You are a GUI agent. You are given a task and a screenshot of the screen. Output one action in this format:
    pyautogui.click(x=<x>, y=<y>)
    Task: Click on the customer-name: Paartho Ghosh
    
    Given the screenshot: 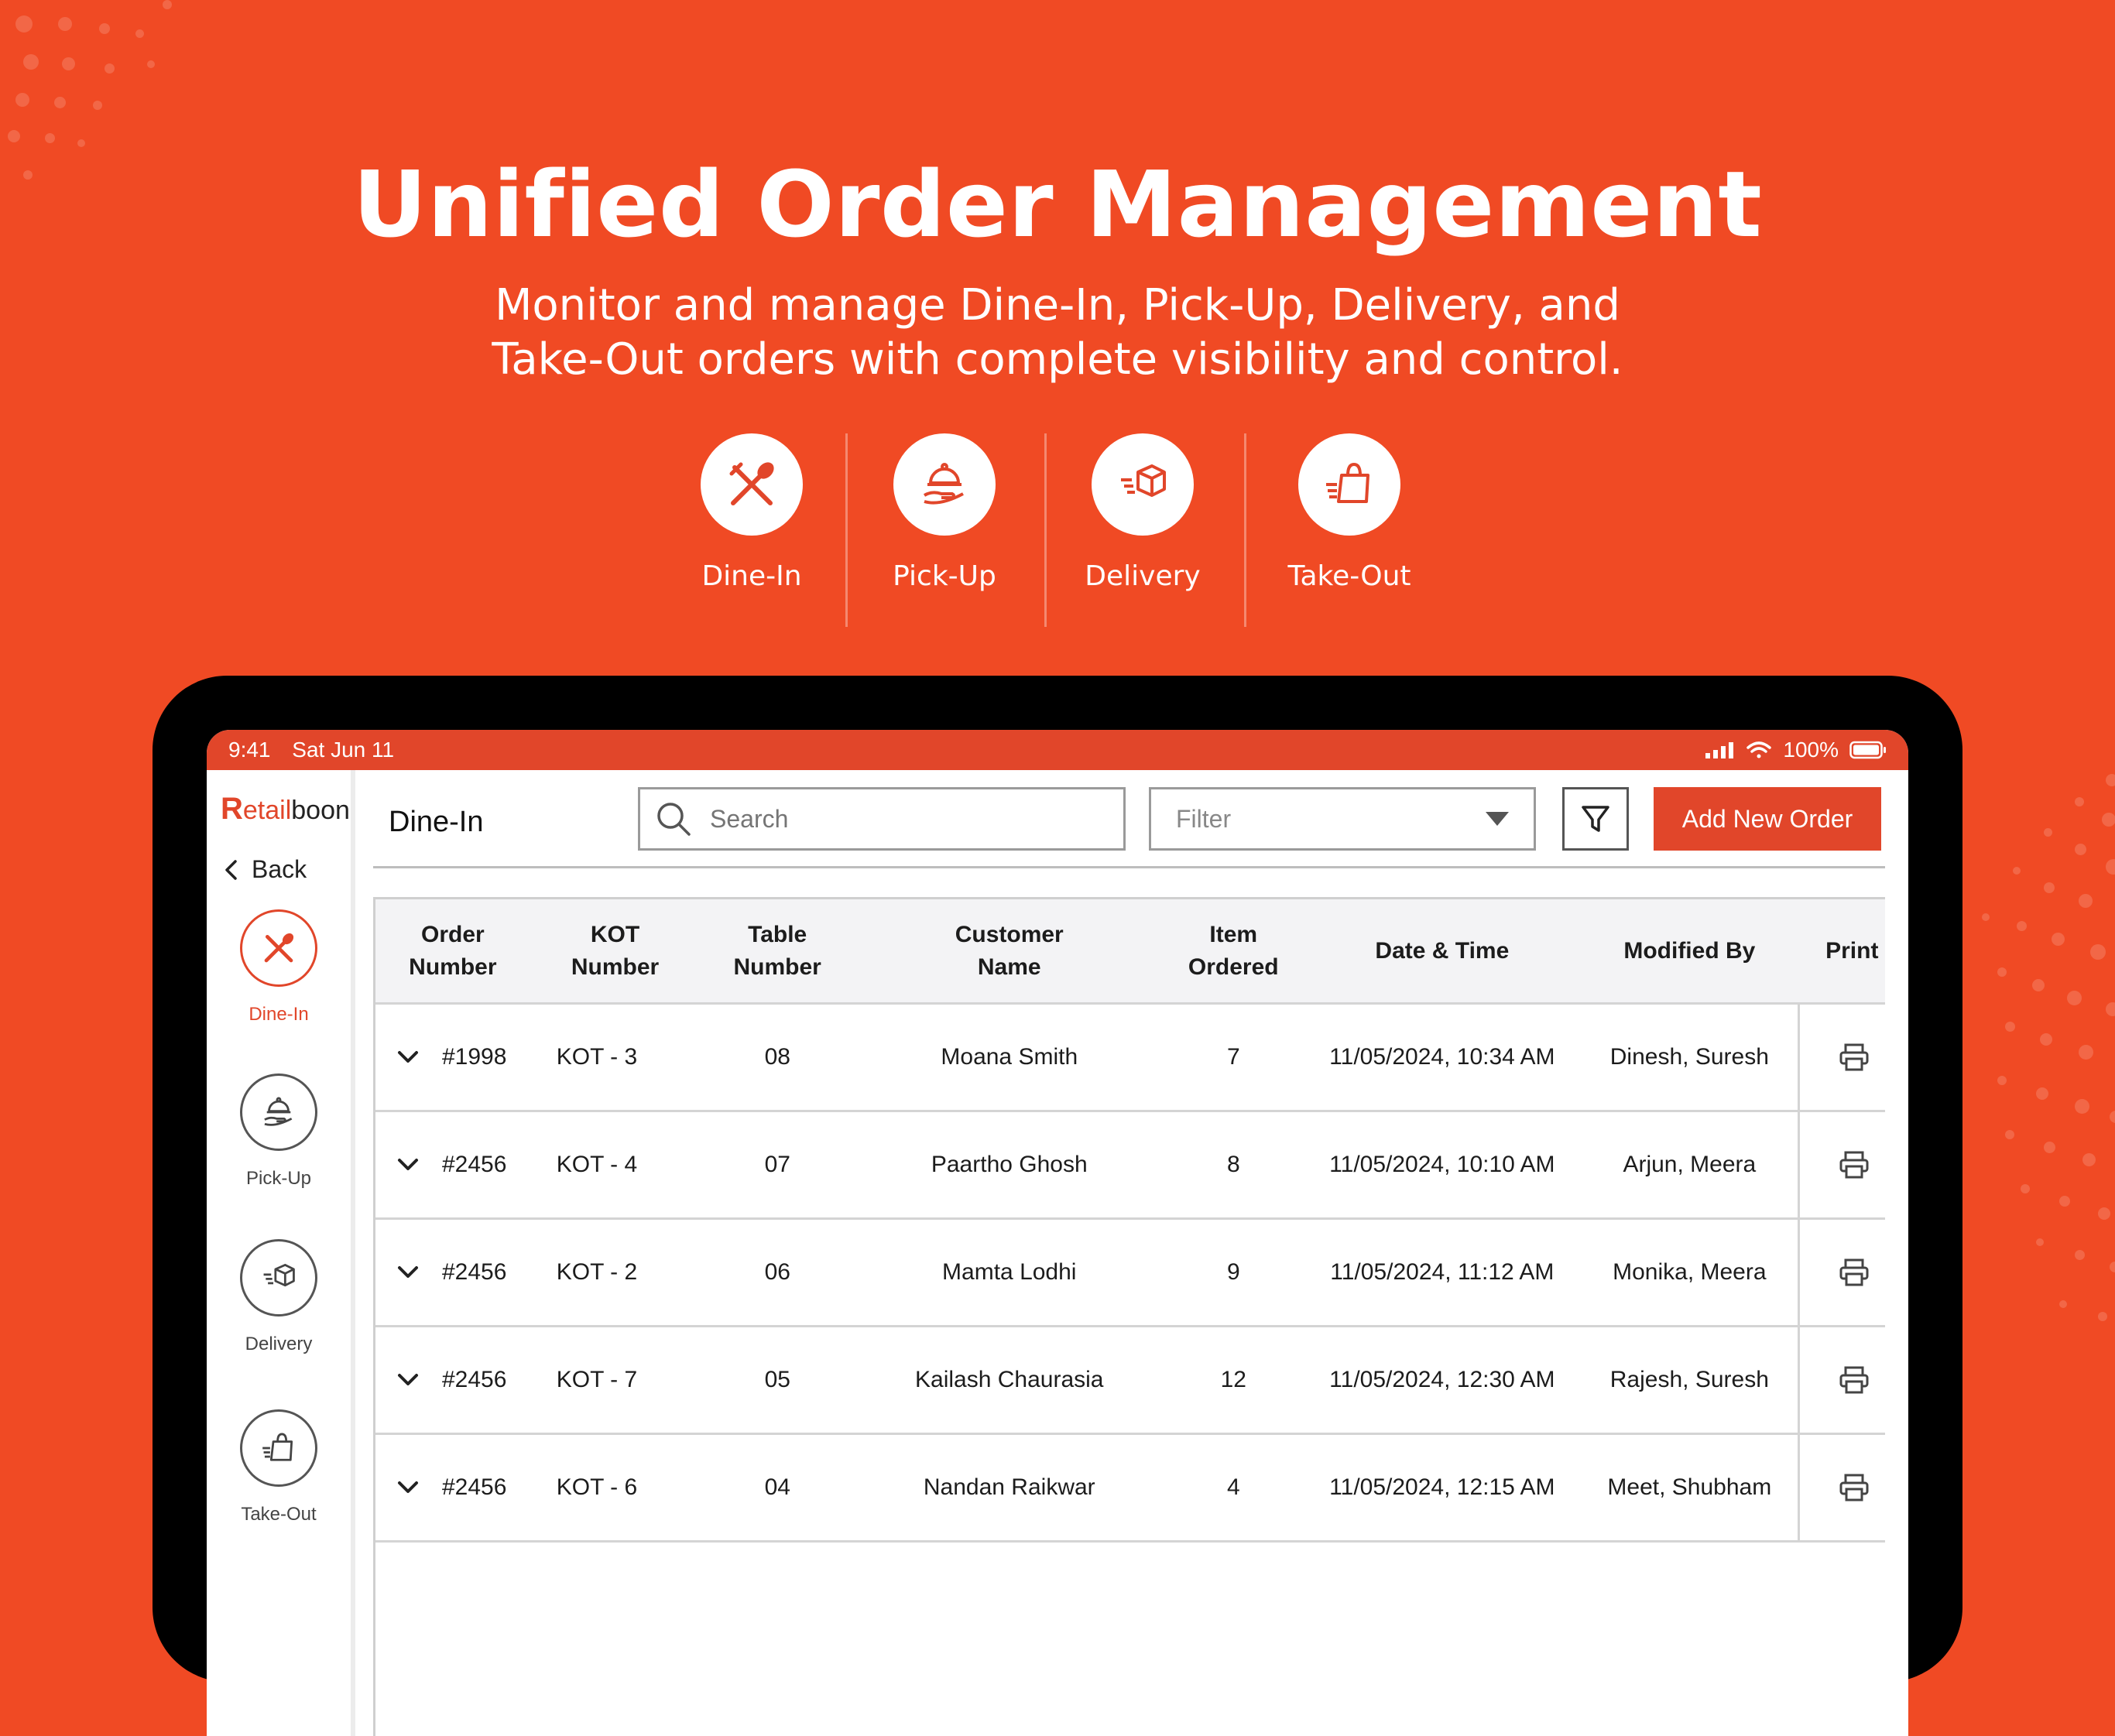 What is the action you would take?
    pyautogui.click(x=1009, y=1164)
    